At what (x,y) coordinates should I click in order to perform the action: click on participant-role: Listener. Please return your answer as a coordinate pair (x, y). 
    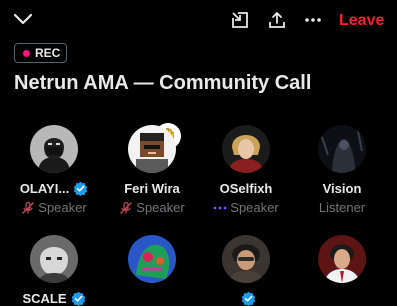
    Looking at the image, I should click on (342, 207).